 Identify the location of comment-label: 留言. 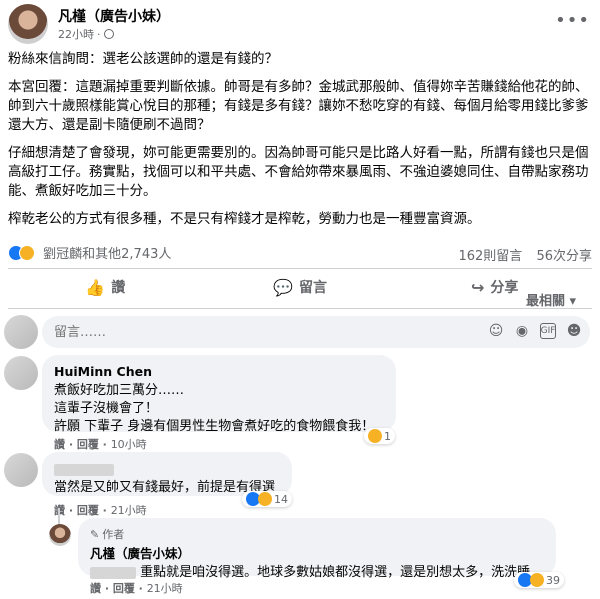
(312, 288).